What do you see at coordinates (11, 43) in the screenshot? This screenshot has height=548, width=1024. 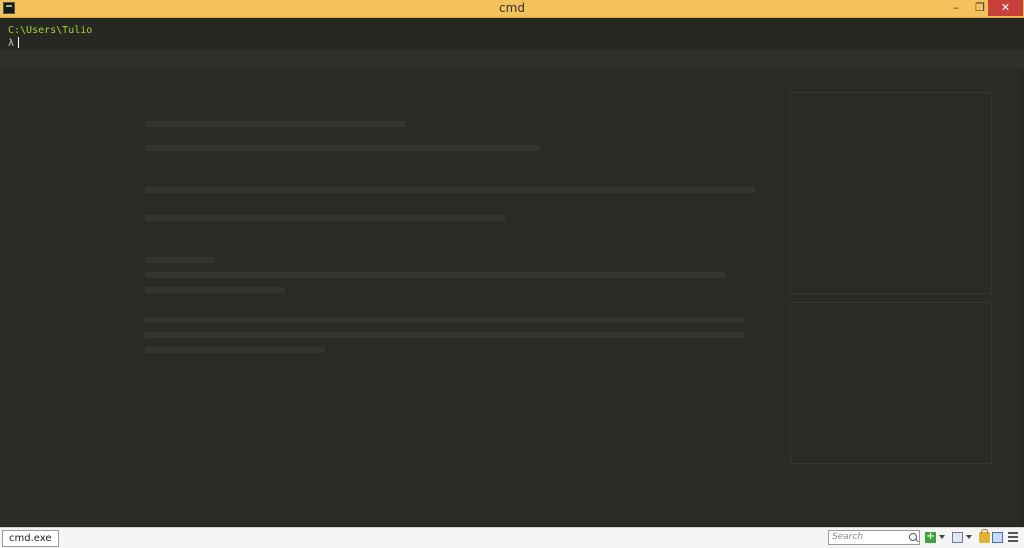 I see `prompt-symbol: λ` at bounding box center [11, 43].